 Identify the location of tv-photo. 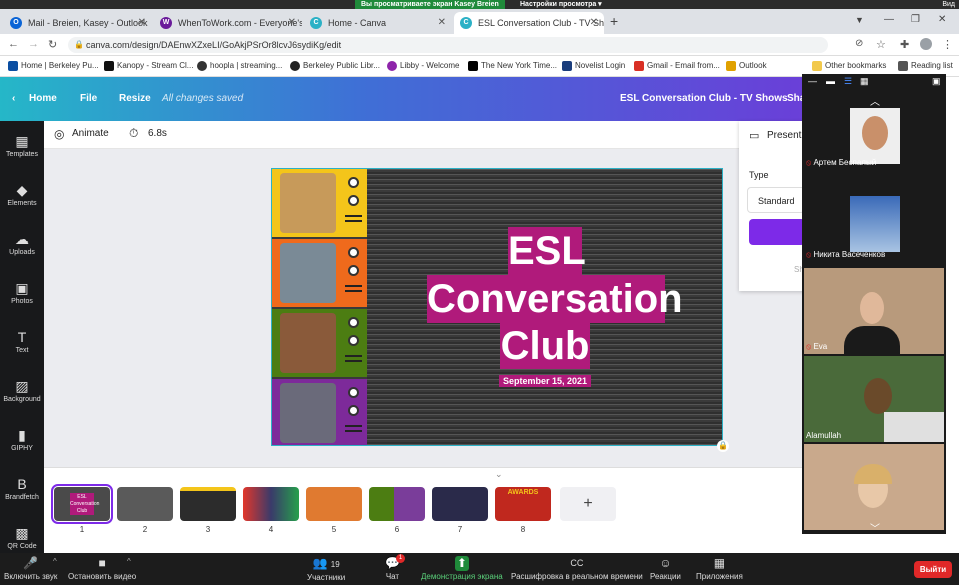
(308, 273).